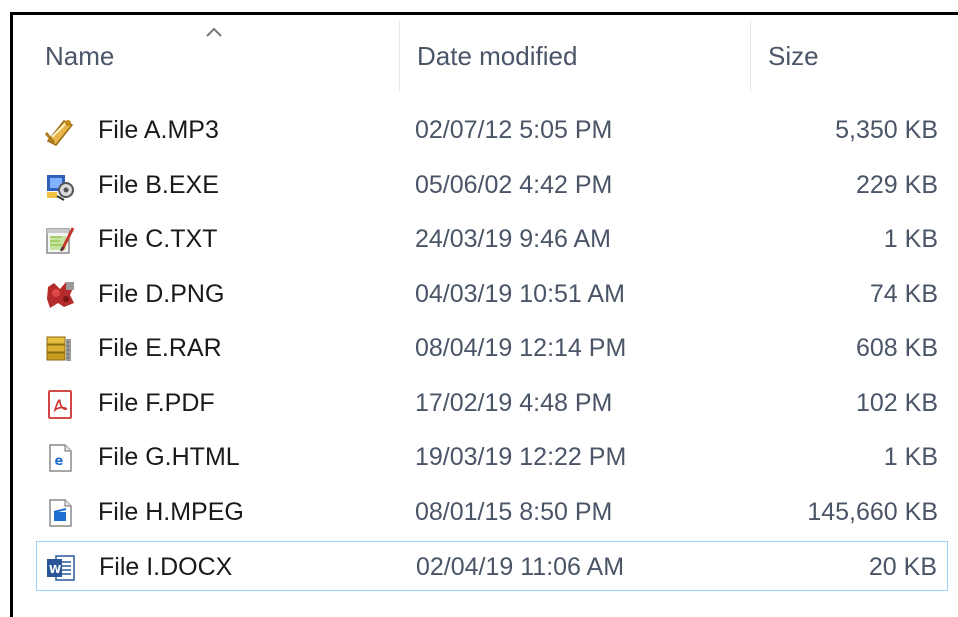  I want to click on exe-file-icon, so click(60, 185).